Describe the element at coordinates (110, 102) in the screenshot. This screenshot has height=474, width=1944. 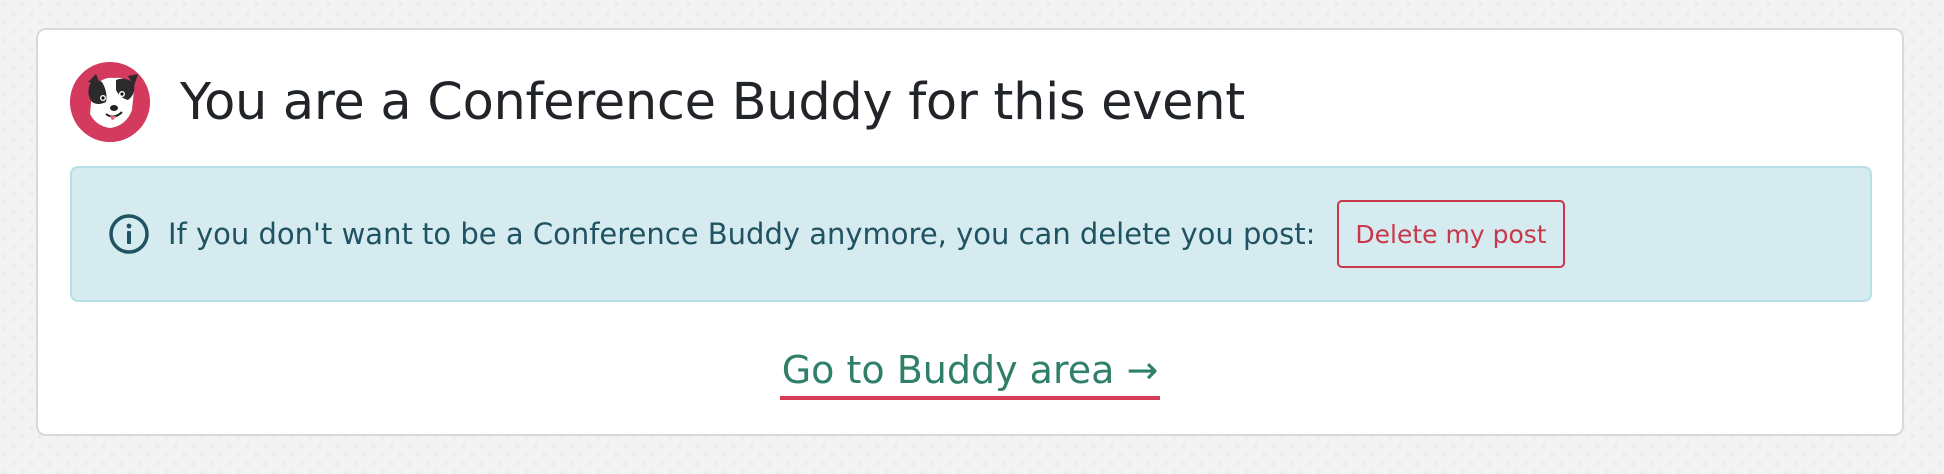
I see `dog-avatar-icon` at that location.